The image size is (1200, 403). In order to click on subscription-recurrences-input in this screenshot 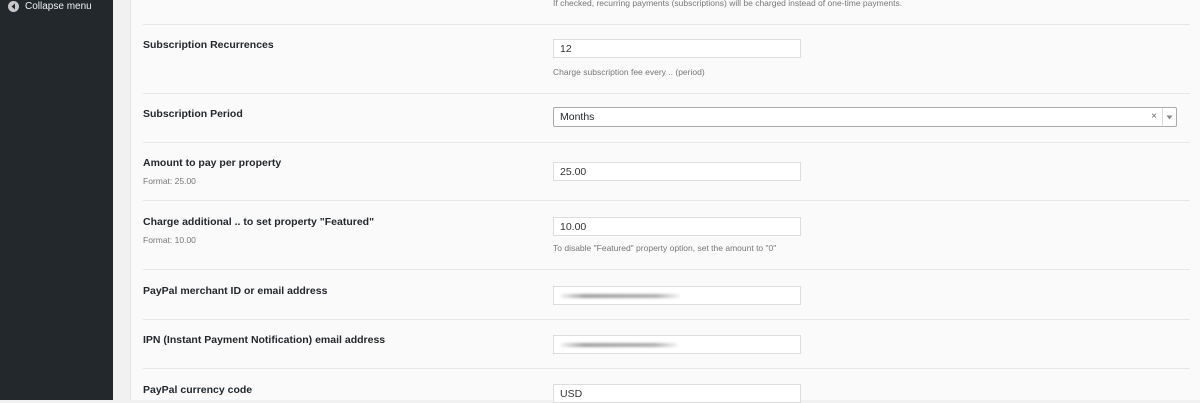, I will do `click(677, 48)`.